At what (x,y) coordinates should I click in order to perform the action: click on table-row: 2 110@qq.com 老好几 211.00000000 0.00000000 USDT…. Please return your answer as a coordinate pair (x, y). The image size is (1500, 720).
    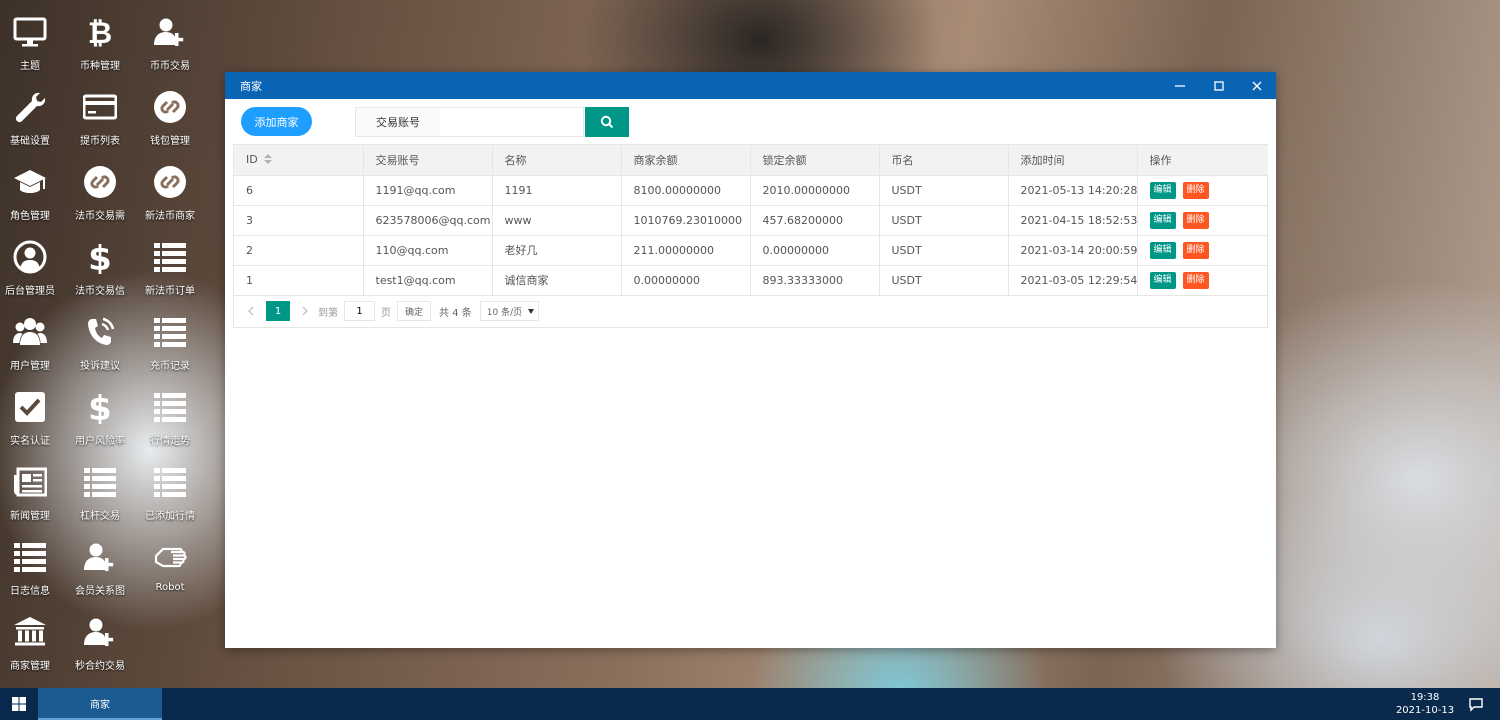
    Looking at the image, I should click on (751, 250).